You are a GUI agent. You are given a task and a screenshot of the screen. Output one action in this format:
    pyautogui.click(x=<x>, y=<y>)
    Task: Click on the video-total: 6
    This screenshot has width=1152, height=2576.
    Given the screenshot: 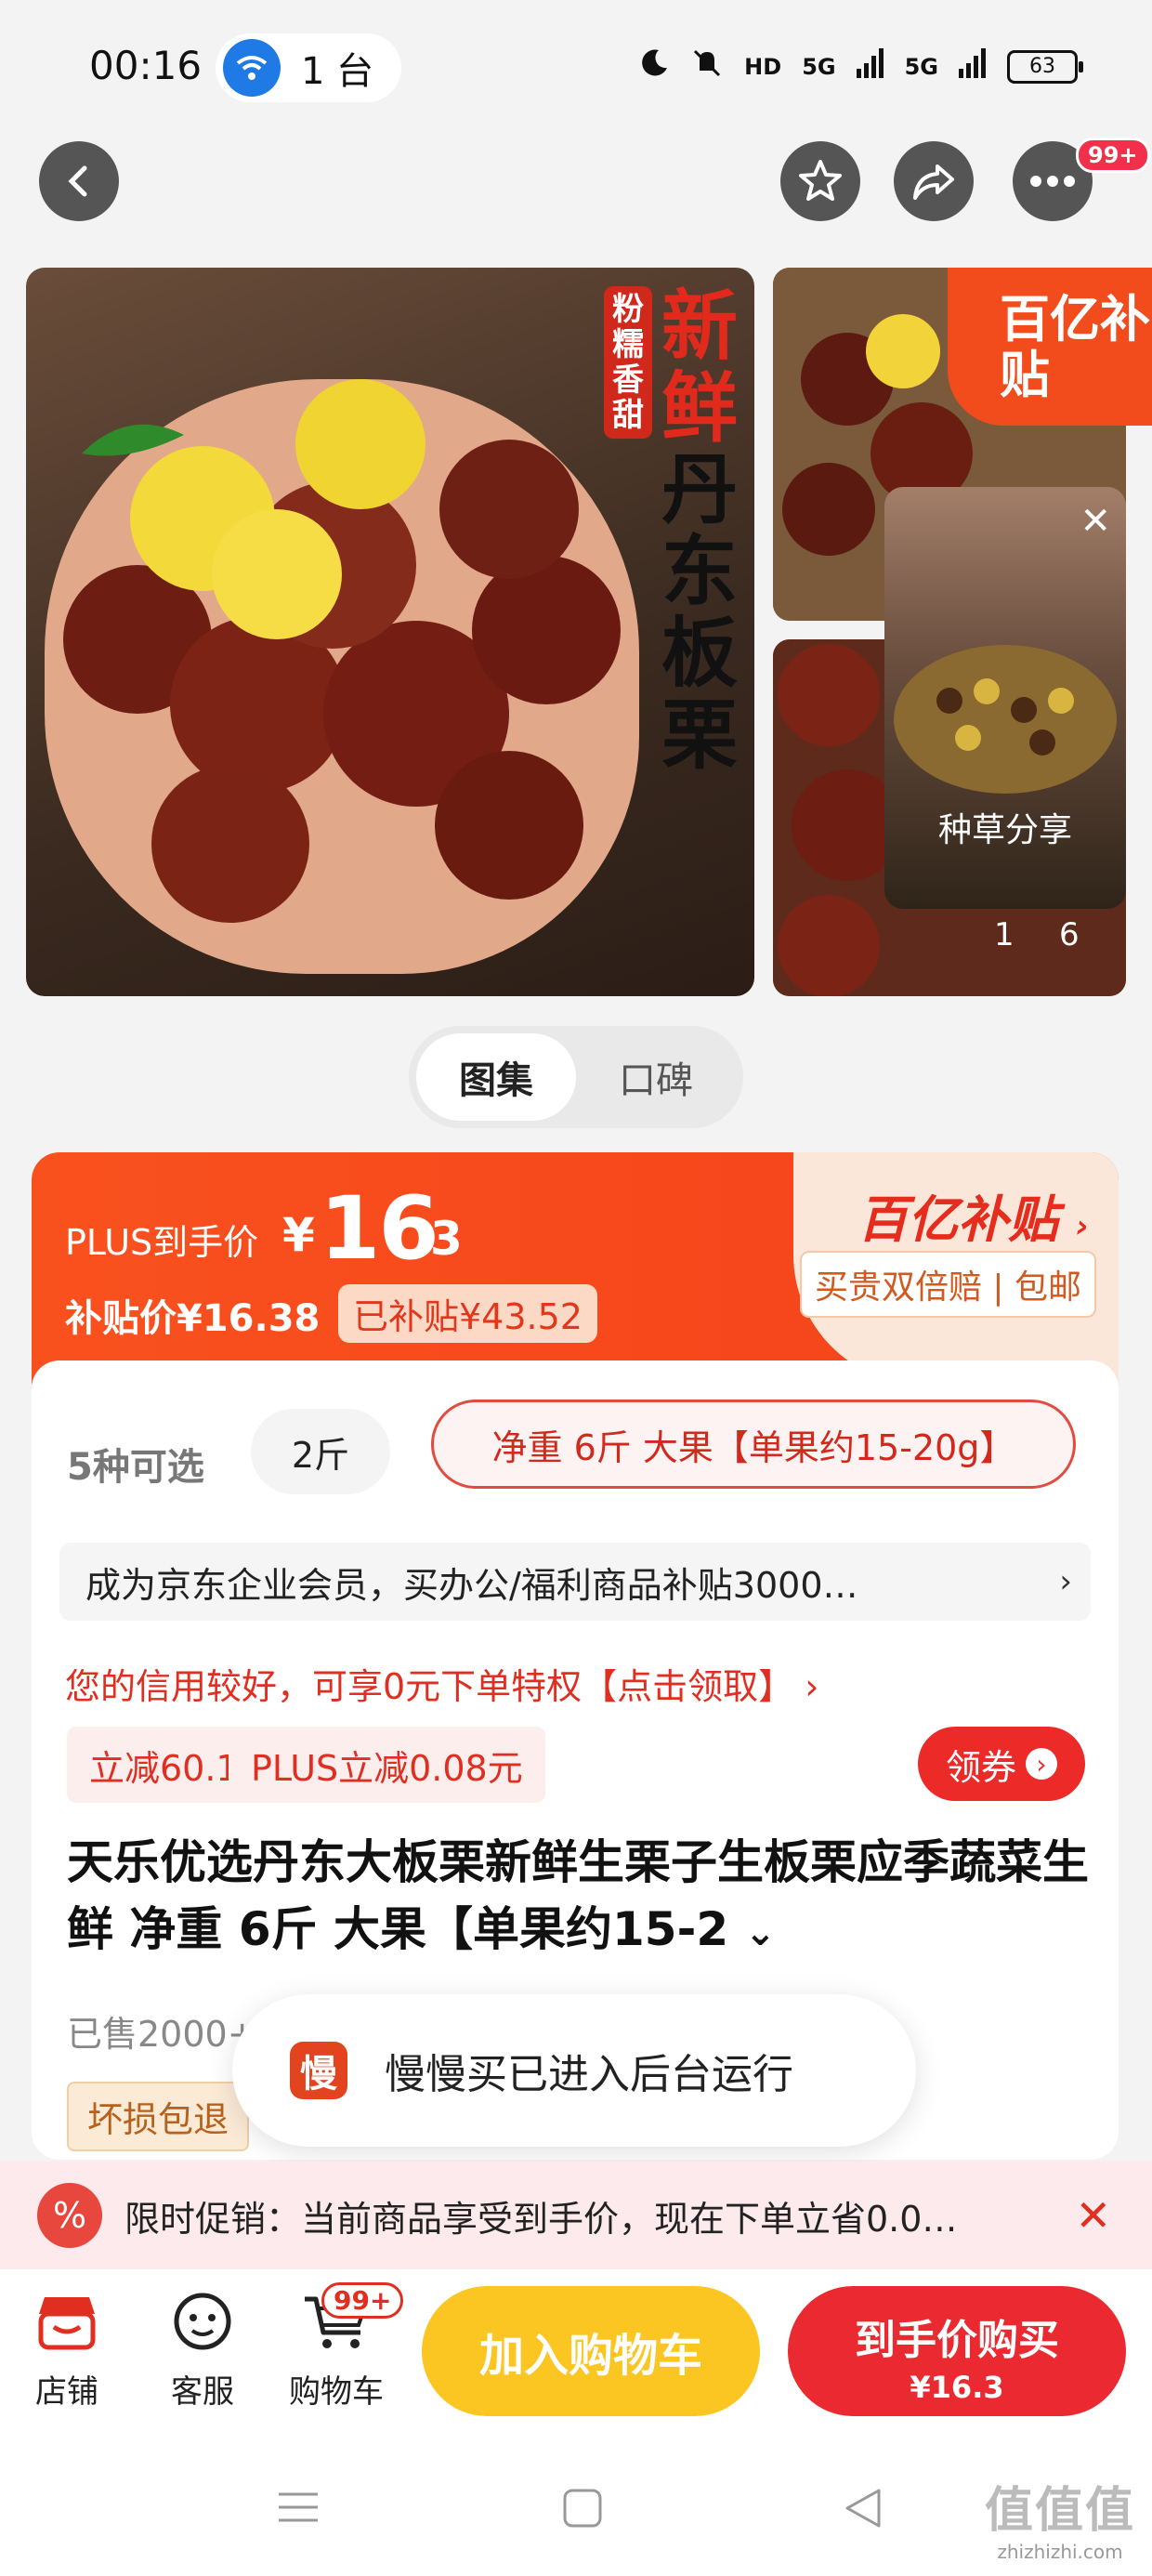 What is the action you would take?
    pyautogui.click(x=1069, y=934)
    